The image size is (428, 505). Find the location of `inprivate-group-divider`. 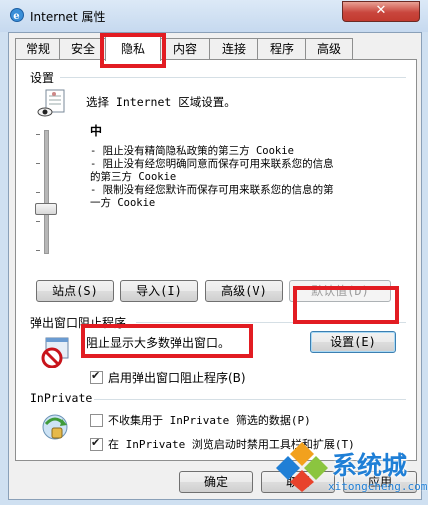

inprivate-group-divider is located at coordinates (250, 399).